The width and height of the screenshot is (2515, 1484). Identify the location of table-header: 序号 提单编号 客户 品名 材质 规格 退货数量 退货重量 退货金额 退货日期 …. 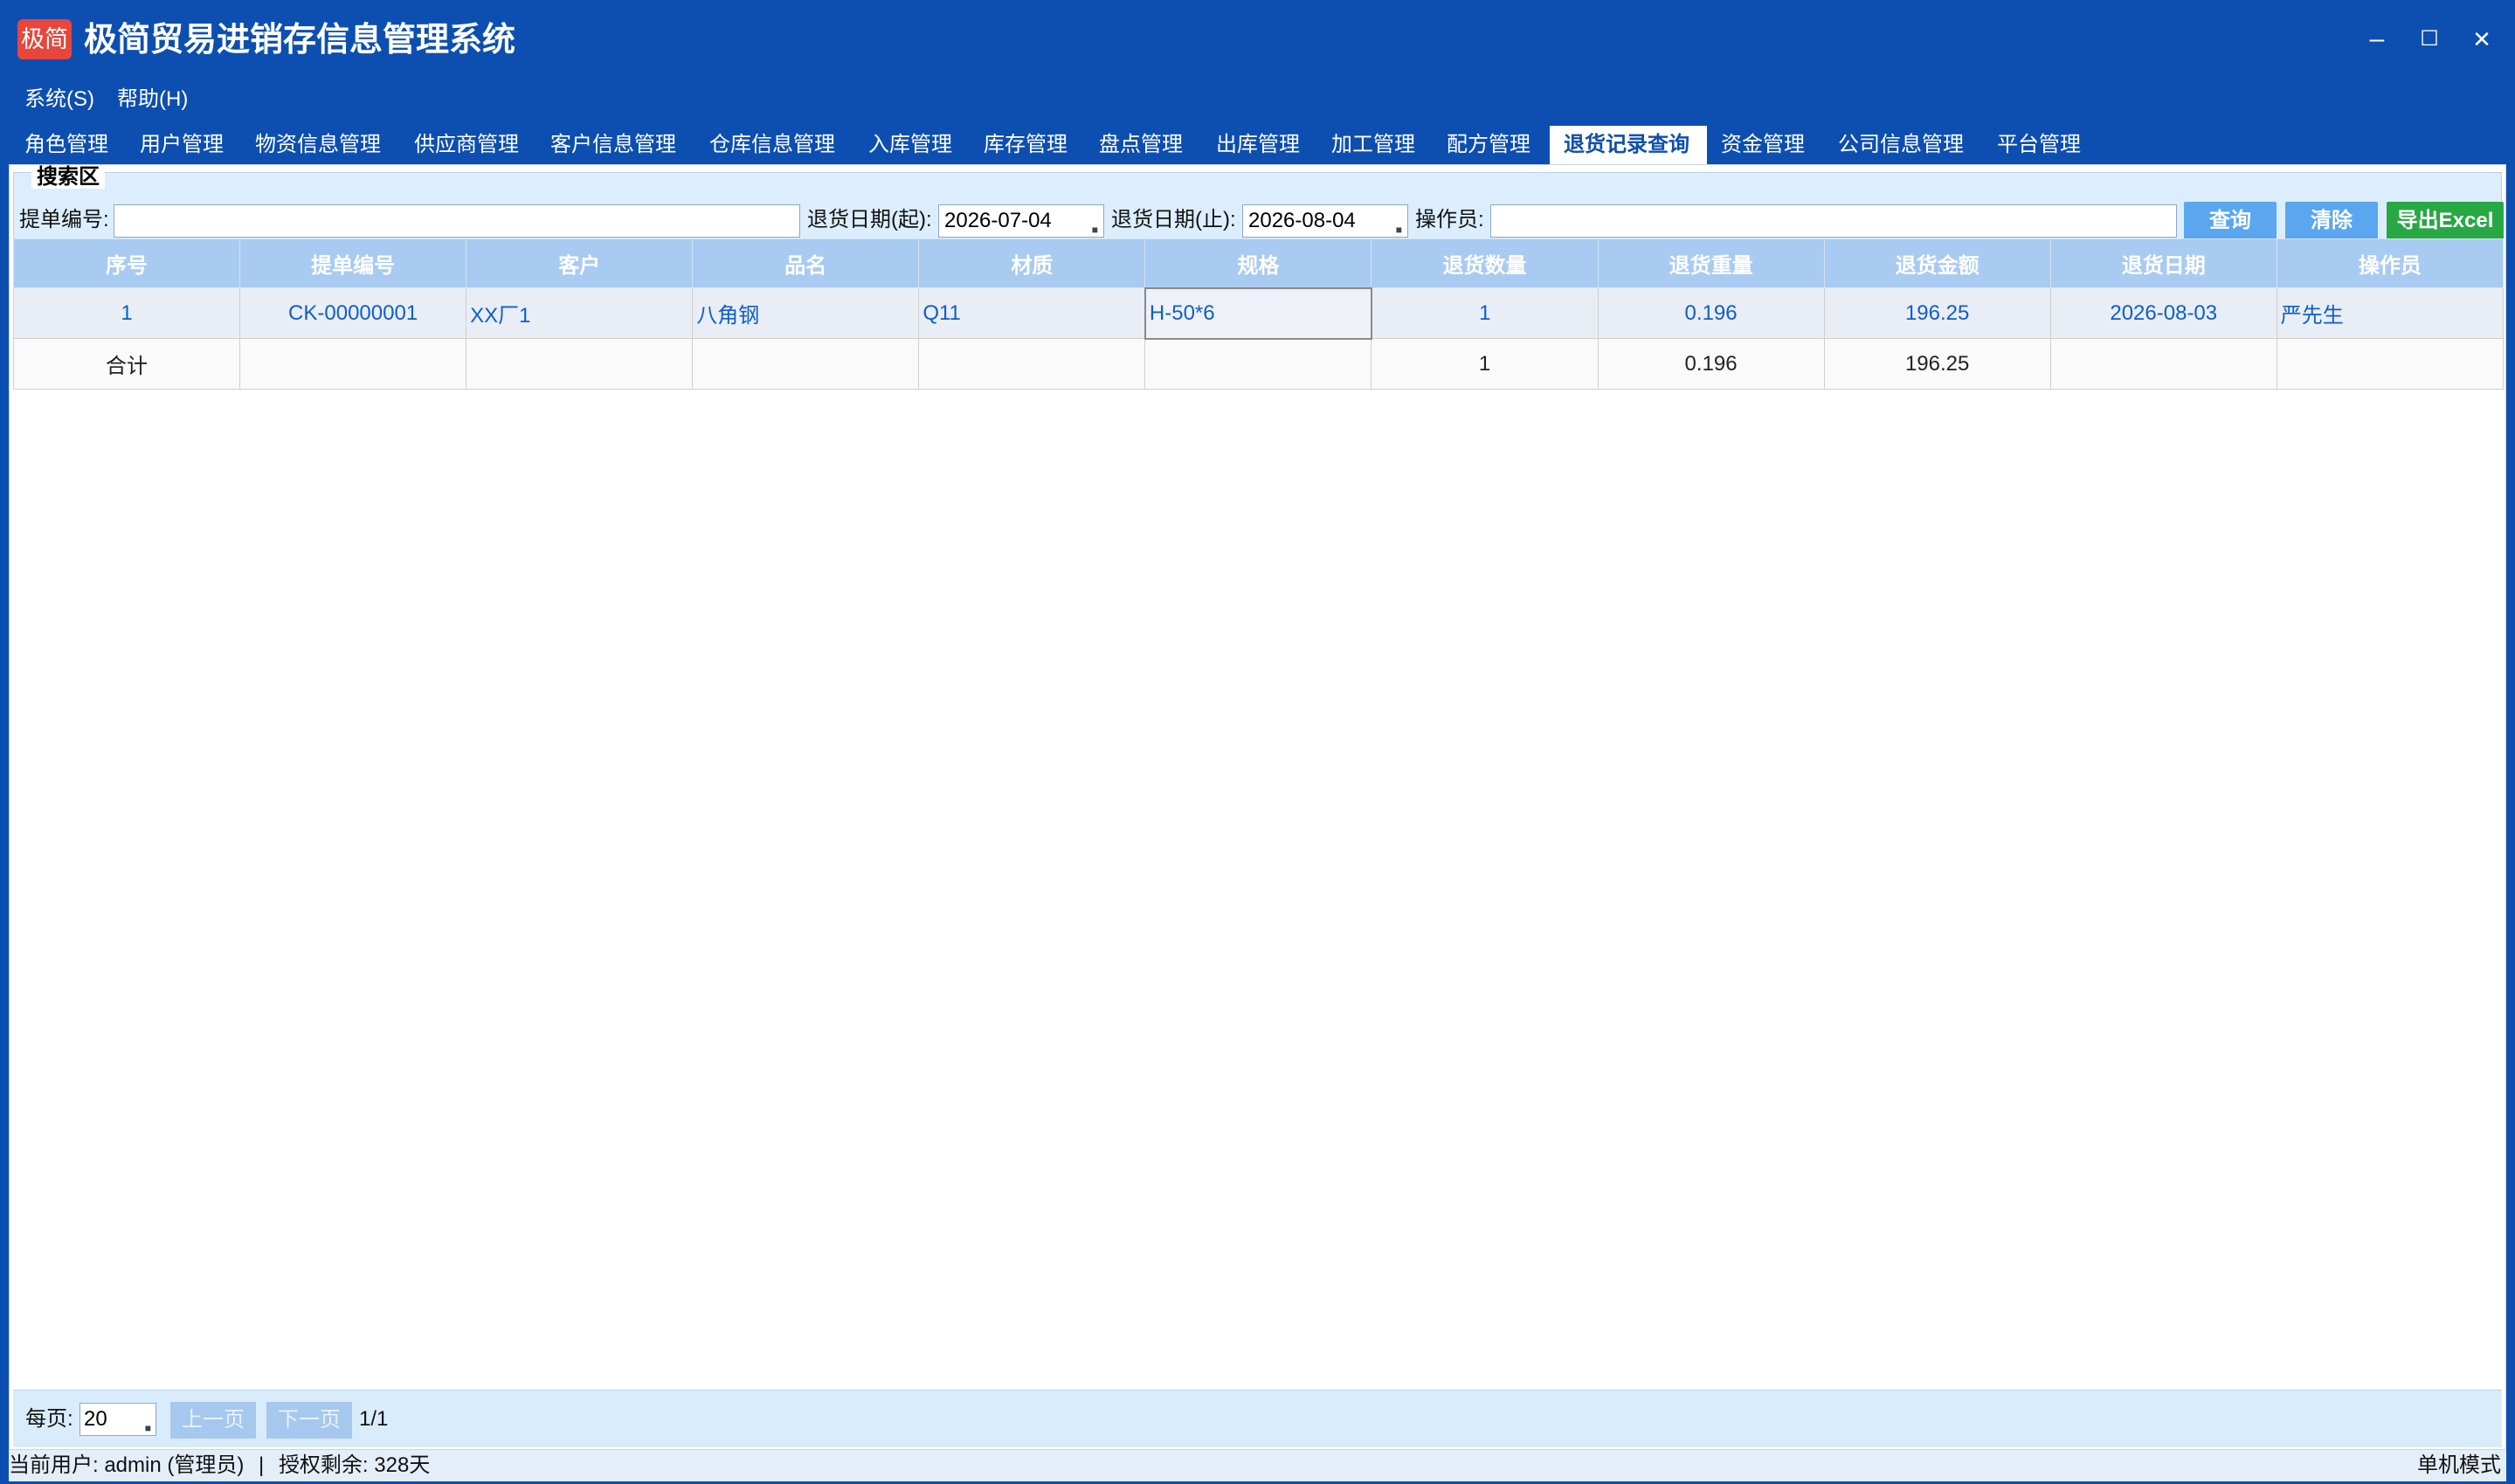
(1258, 263).